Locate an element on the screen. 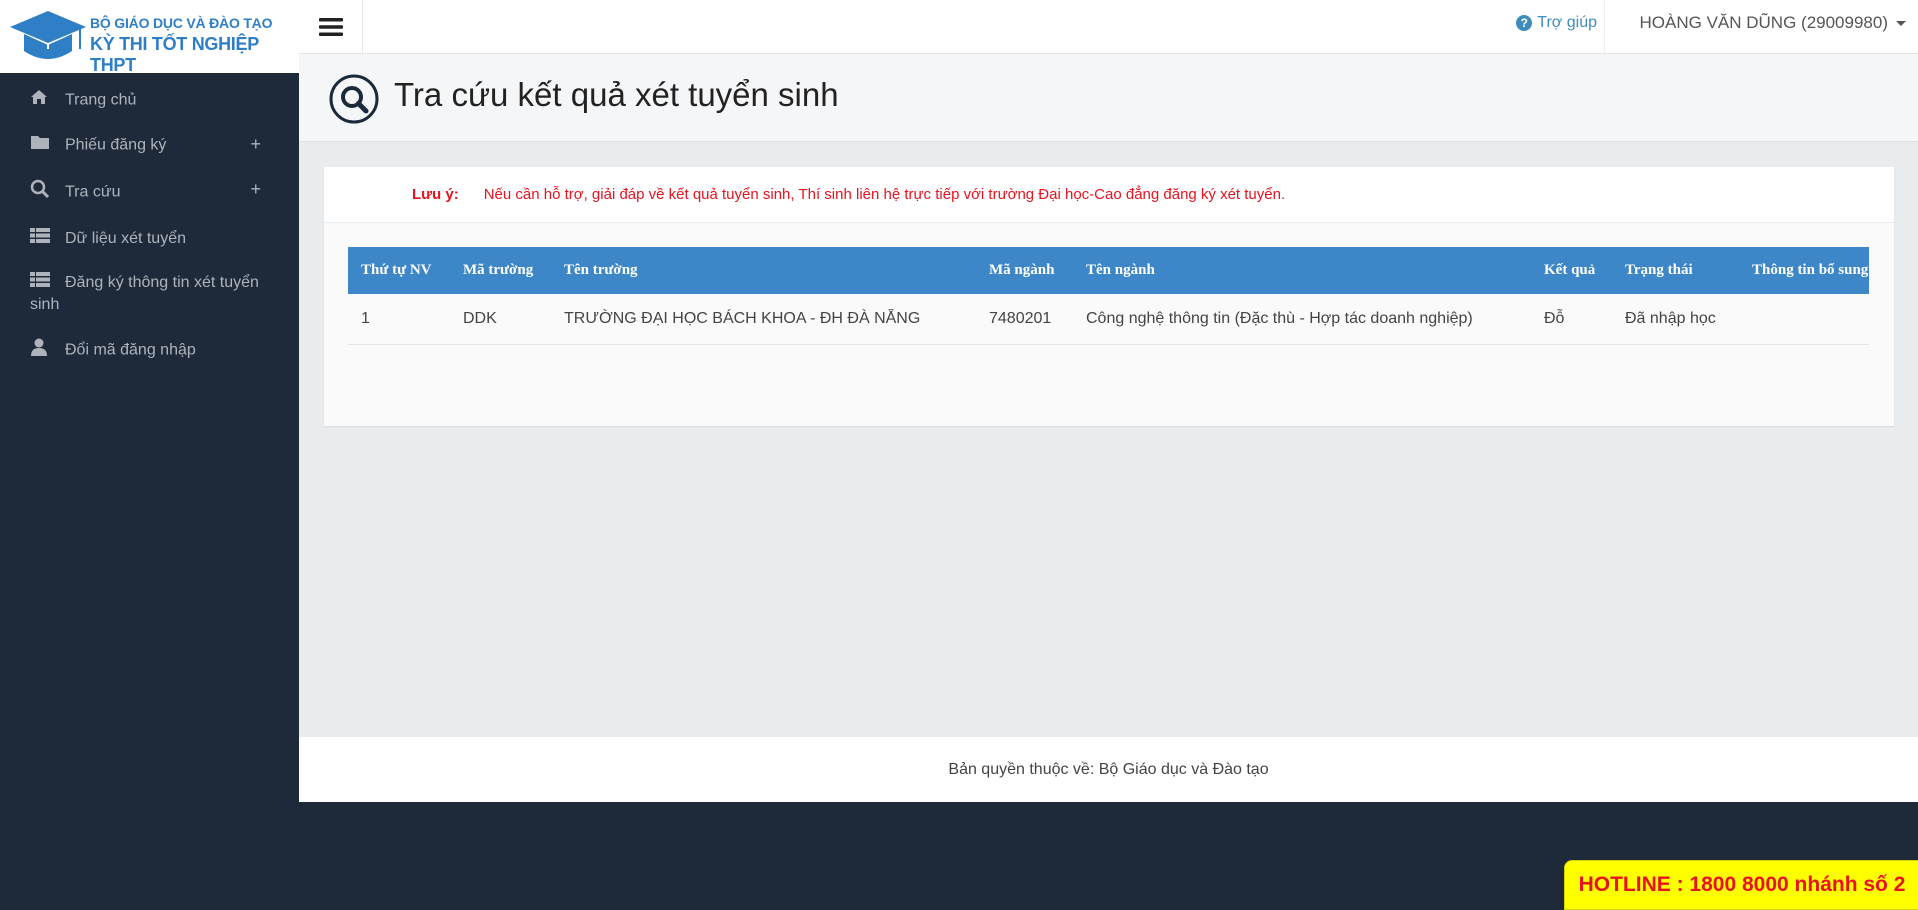 Image resolution: width=1918 pixels, height=910 pixels. sidebar-item-label: Phiếu đăng ký is located at coordinates (116, 145).